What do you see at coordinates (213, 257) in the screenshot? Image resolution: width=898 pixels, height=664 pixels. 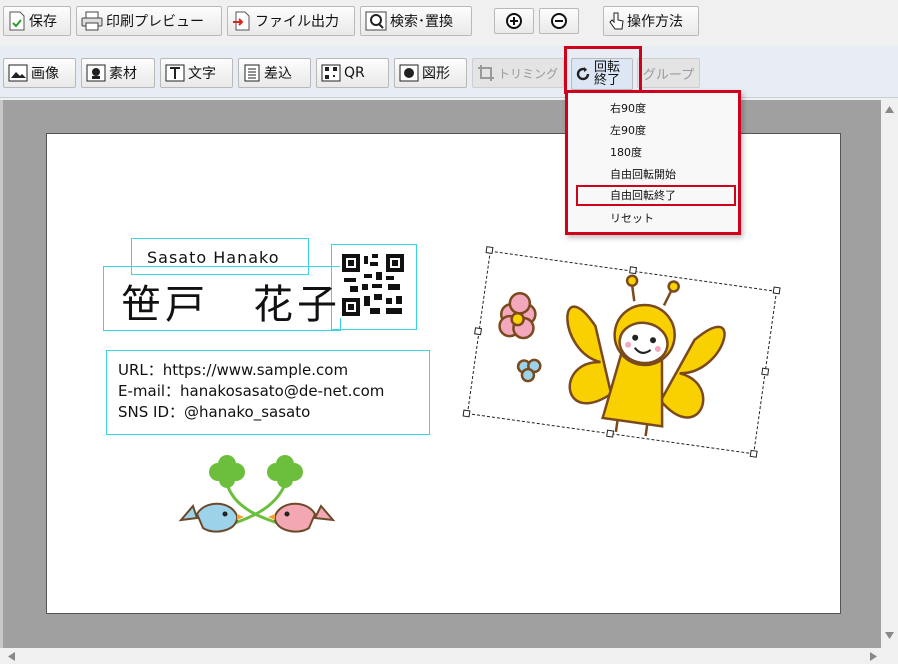 I see `romaji-name: Sasato Hanako` at bounding box center [213, 257].